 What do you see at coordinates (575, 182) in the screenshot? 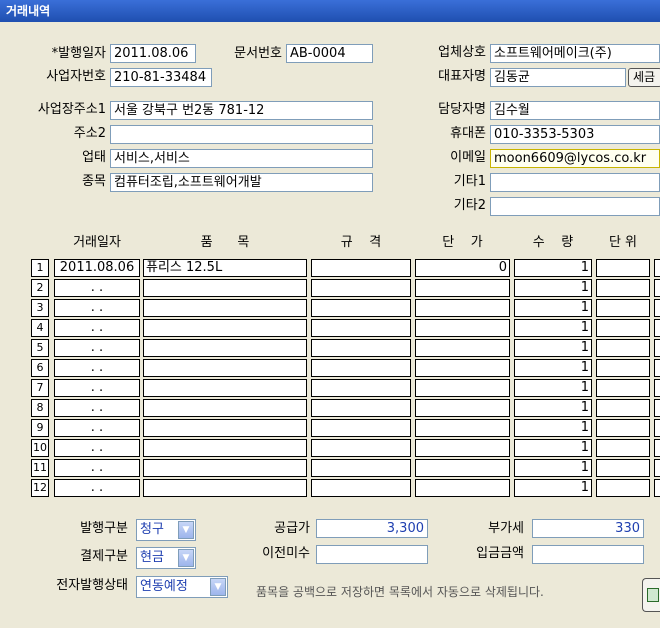
I see `etc1-field` at bounding box center [575, 182].